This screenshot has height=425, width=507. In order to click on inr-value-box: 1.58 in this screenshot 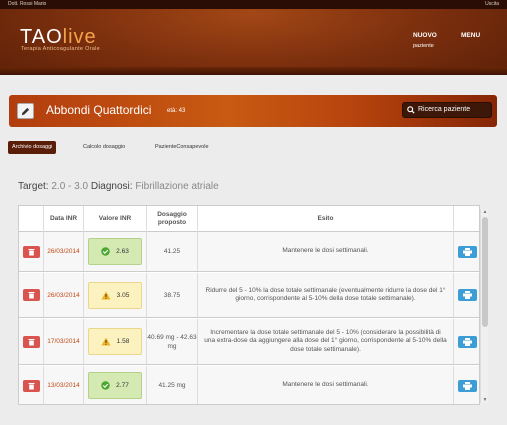, I will do `click(115, 341)`.